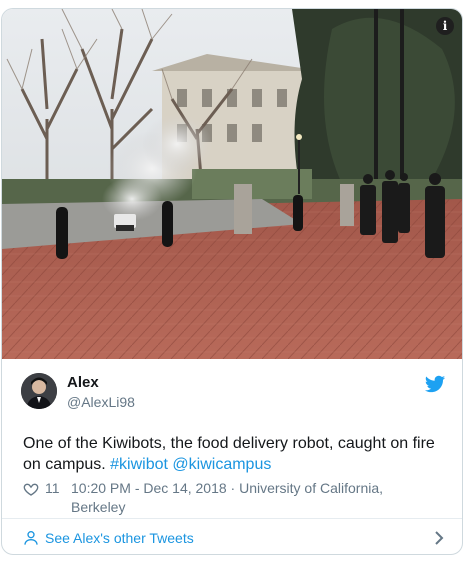 The width and height of the screenshot is (465, 567). I want to click on chevron-right-icon, so click(439, 538).